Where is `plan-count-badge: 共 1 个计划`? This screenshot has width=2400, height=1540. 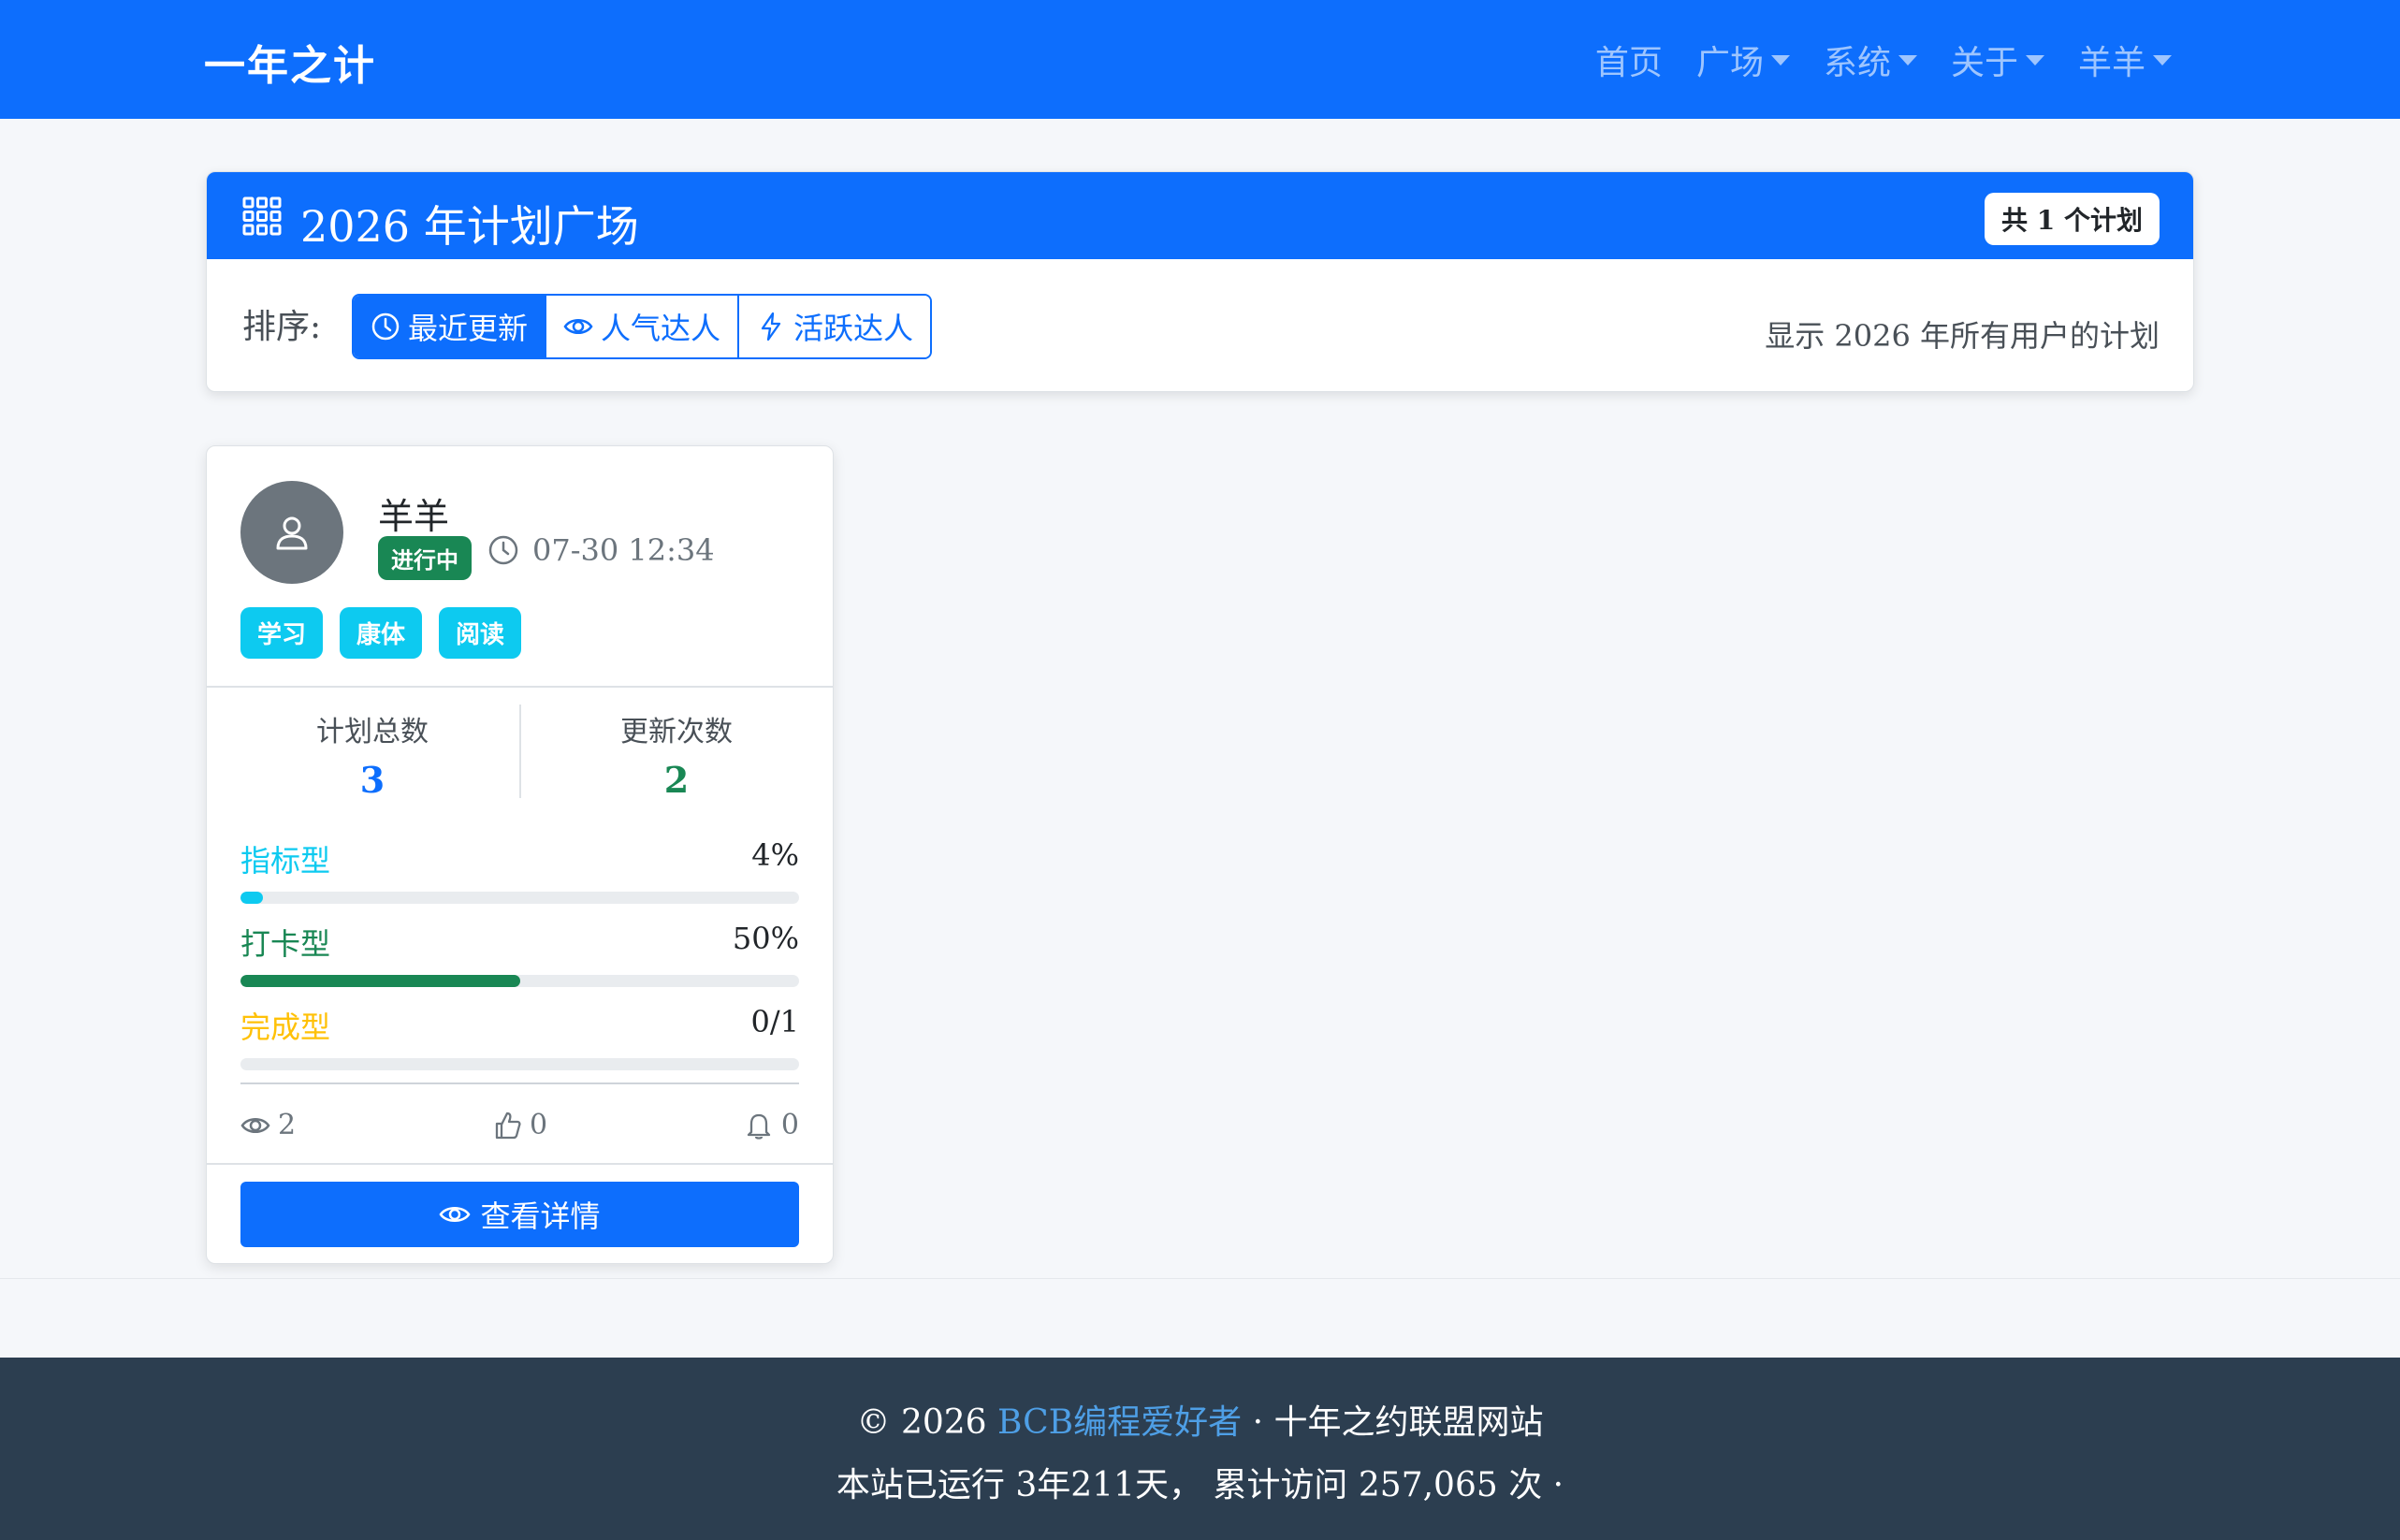 plan-count-badge: 共 1 个计划 is located at coordinates (2072, 219).